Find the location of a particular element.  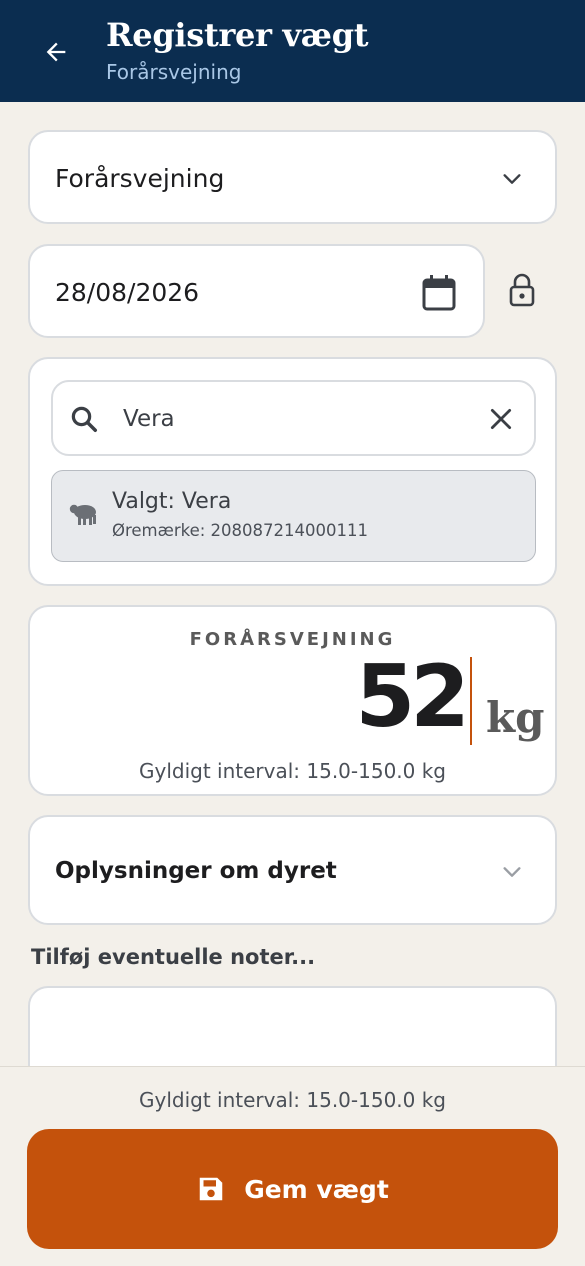

lock-icon is located at coordinates (522, 290).